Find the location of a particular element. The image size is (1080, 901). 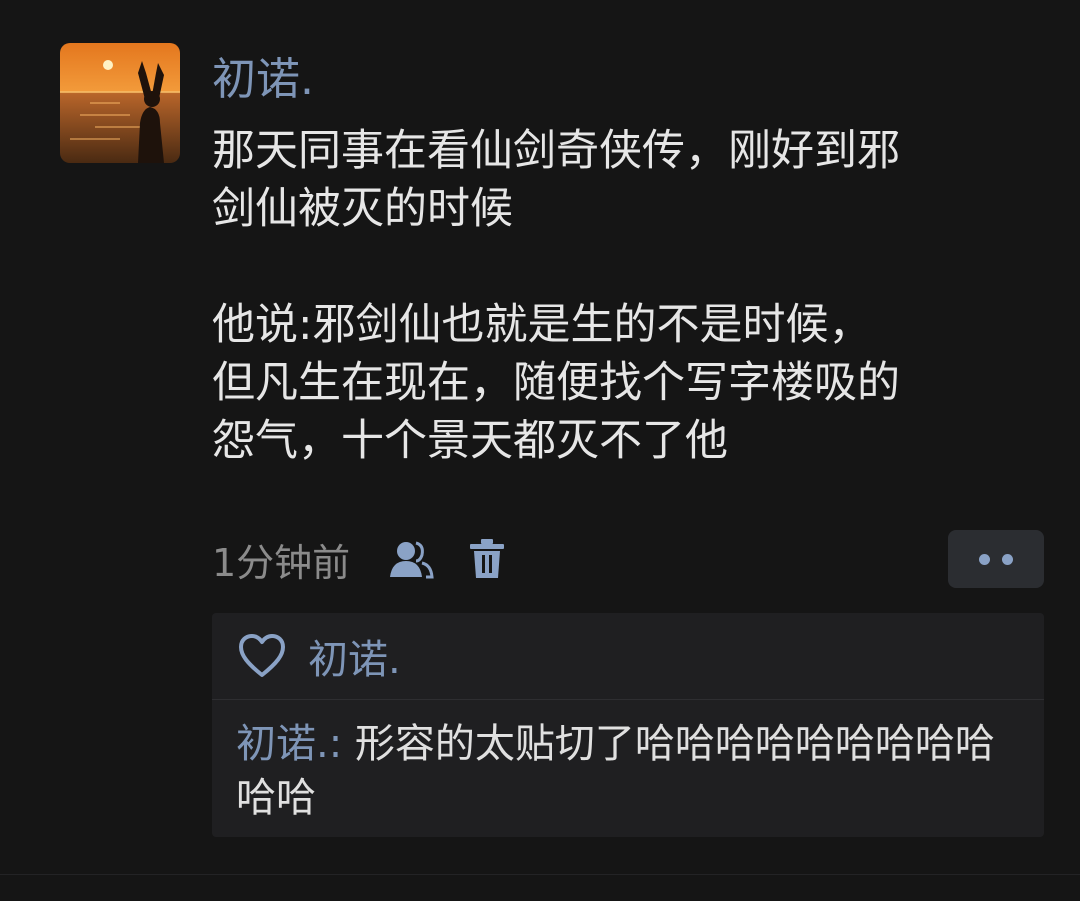

post-text-line: 剑仙被灭的时候 is located at coordinates (362, 209).